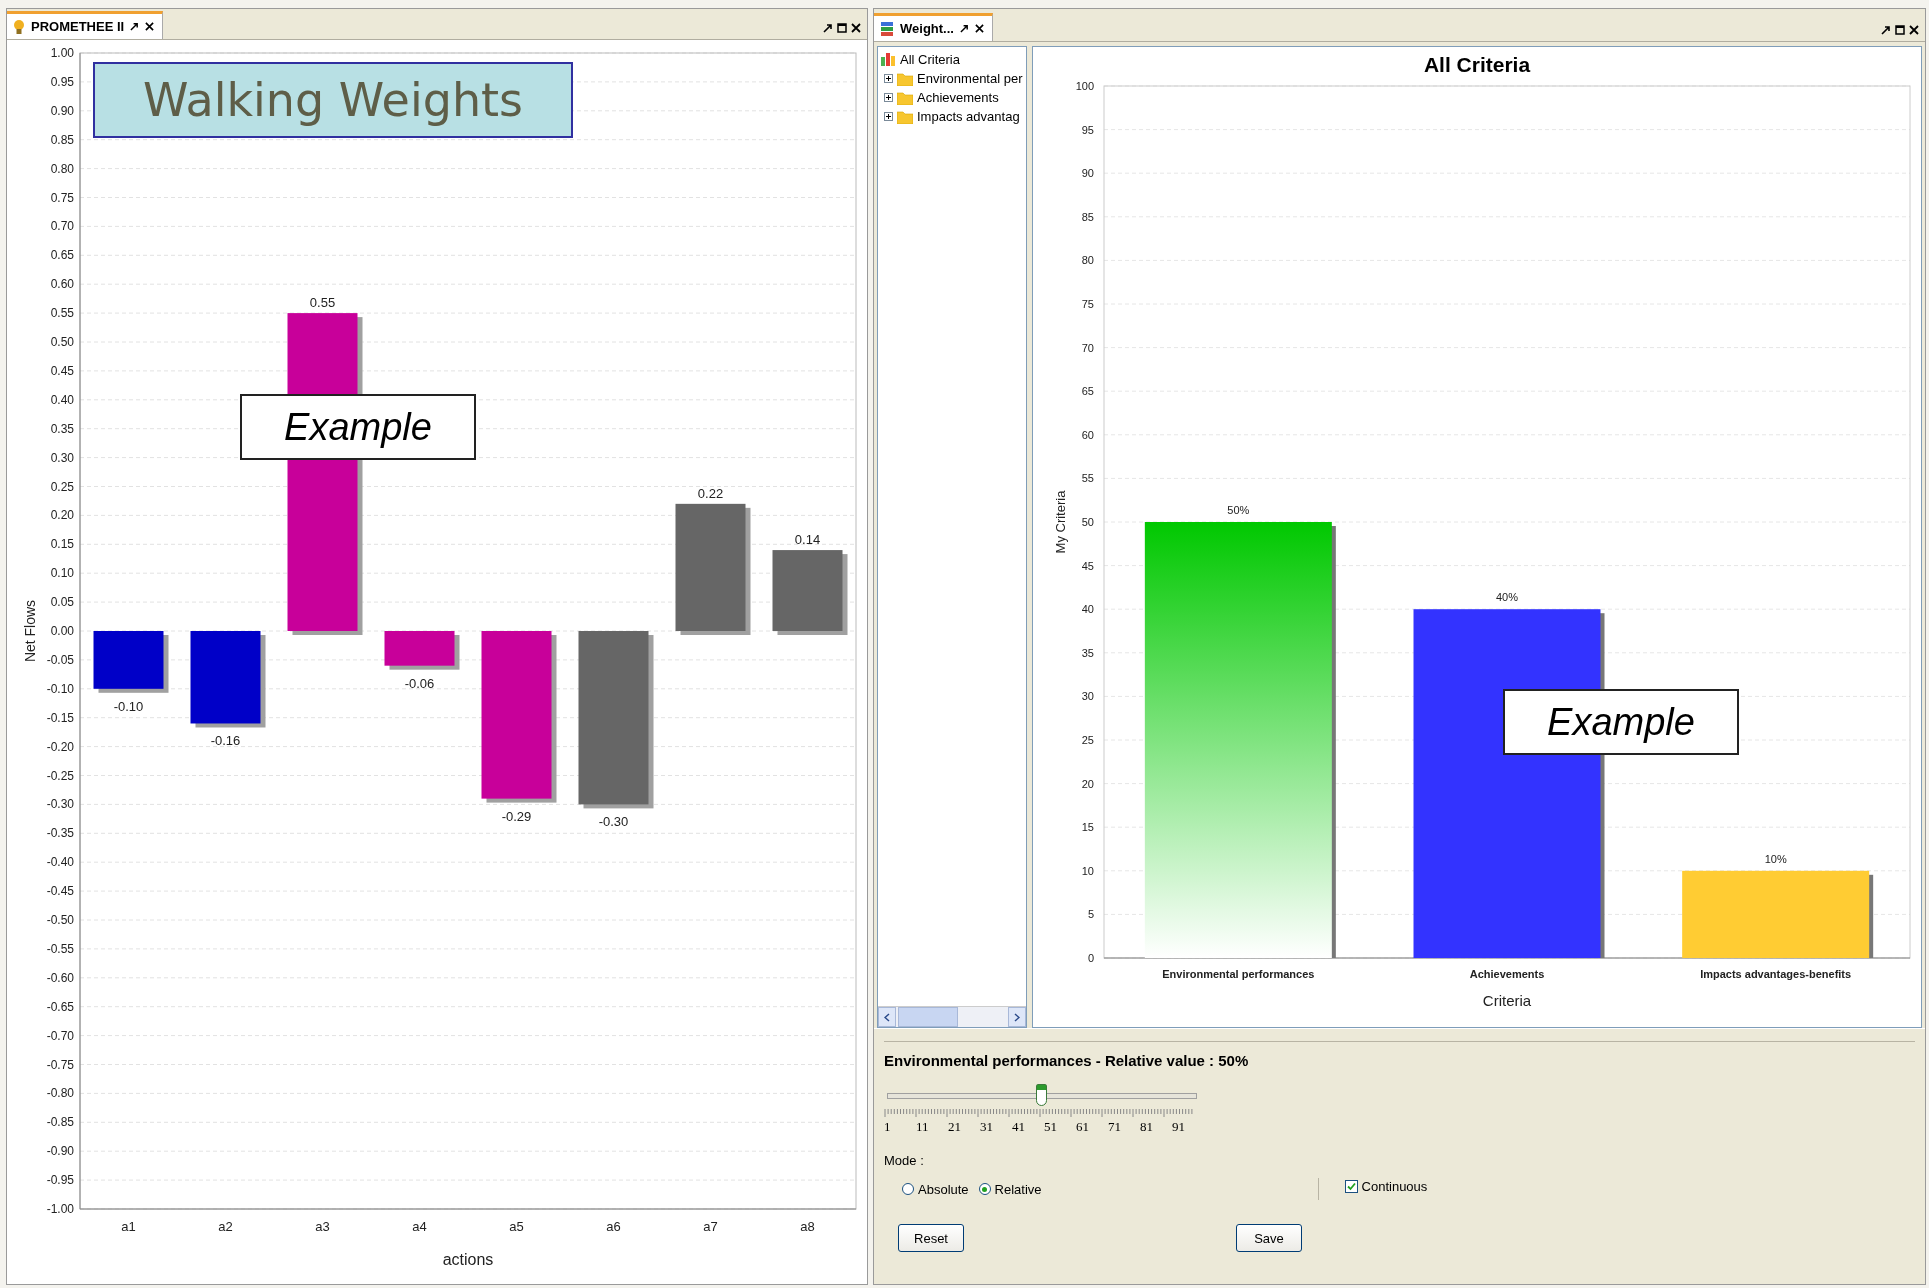  Describe the element at coordinates (1019, 1127) in the screenshot. I see `slider-tick-label: 41` at that location.